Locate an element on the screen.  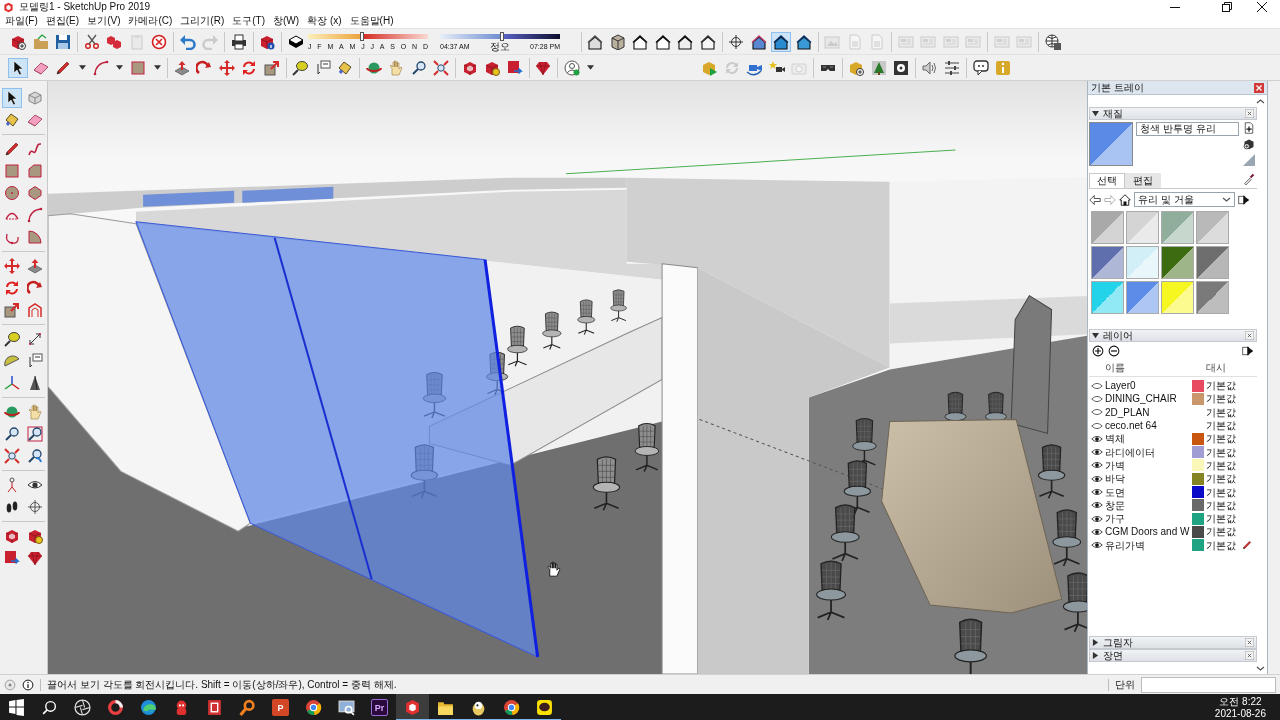
circle-dot-icon is located at coordinates (10, 684).